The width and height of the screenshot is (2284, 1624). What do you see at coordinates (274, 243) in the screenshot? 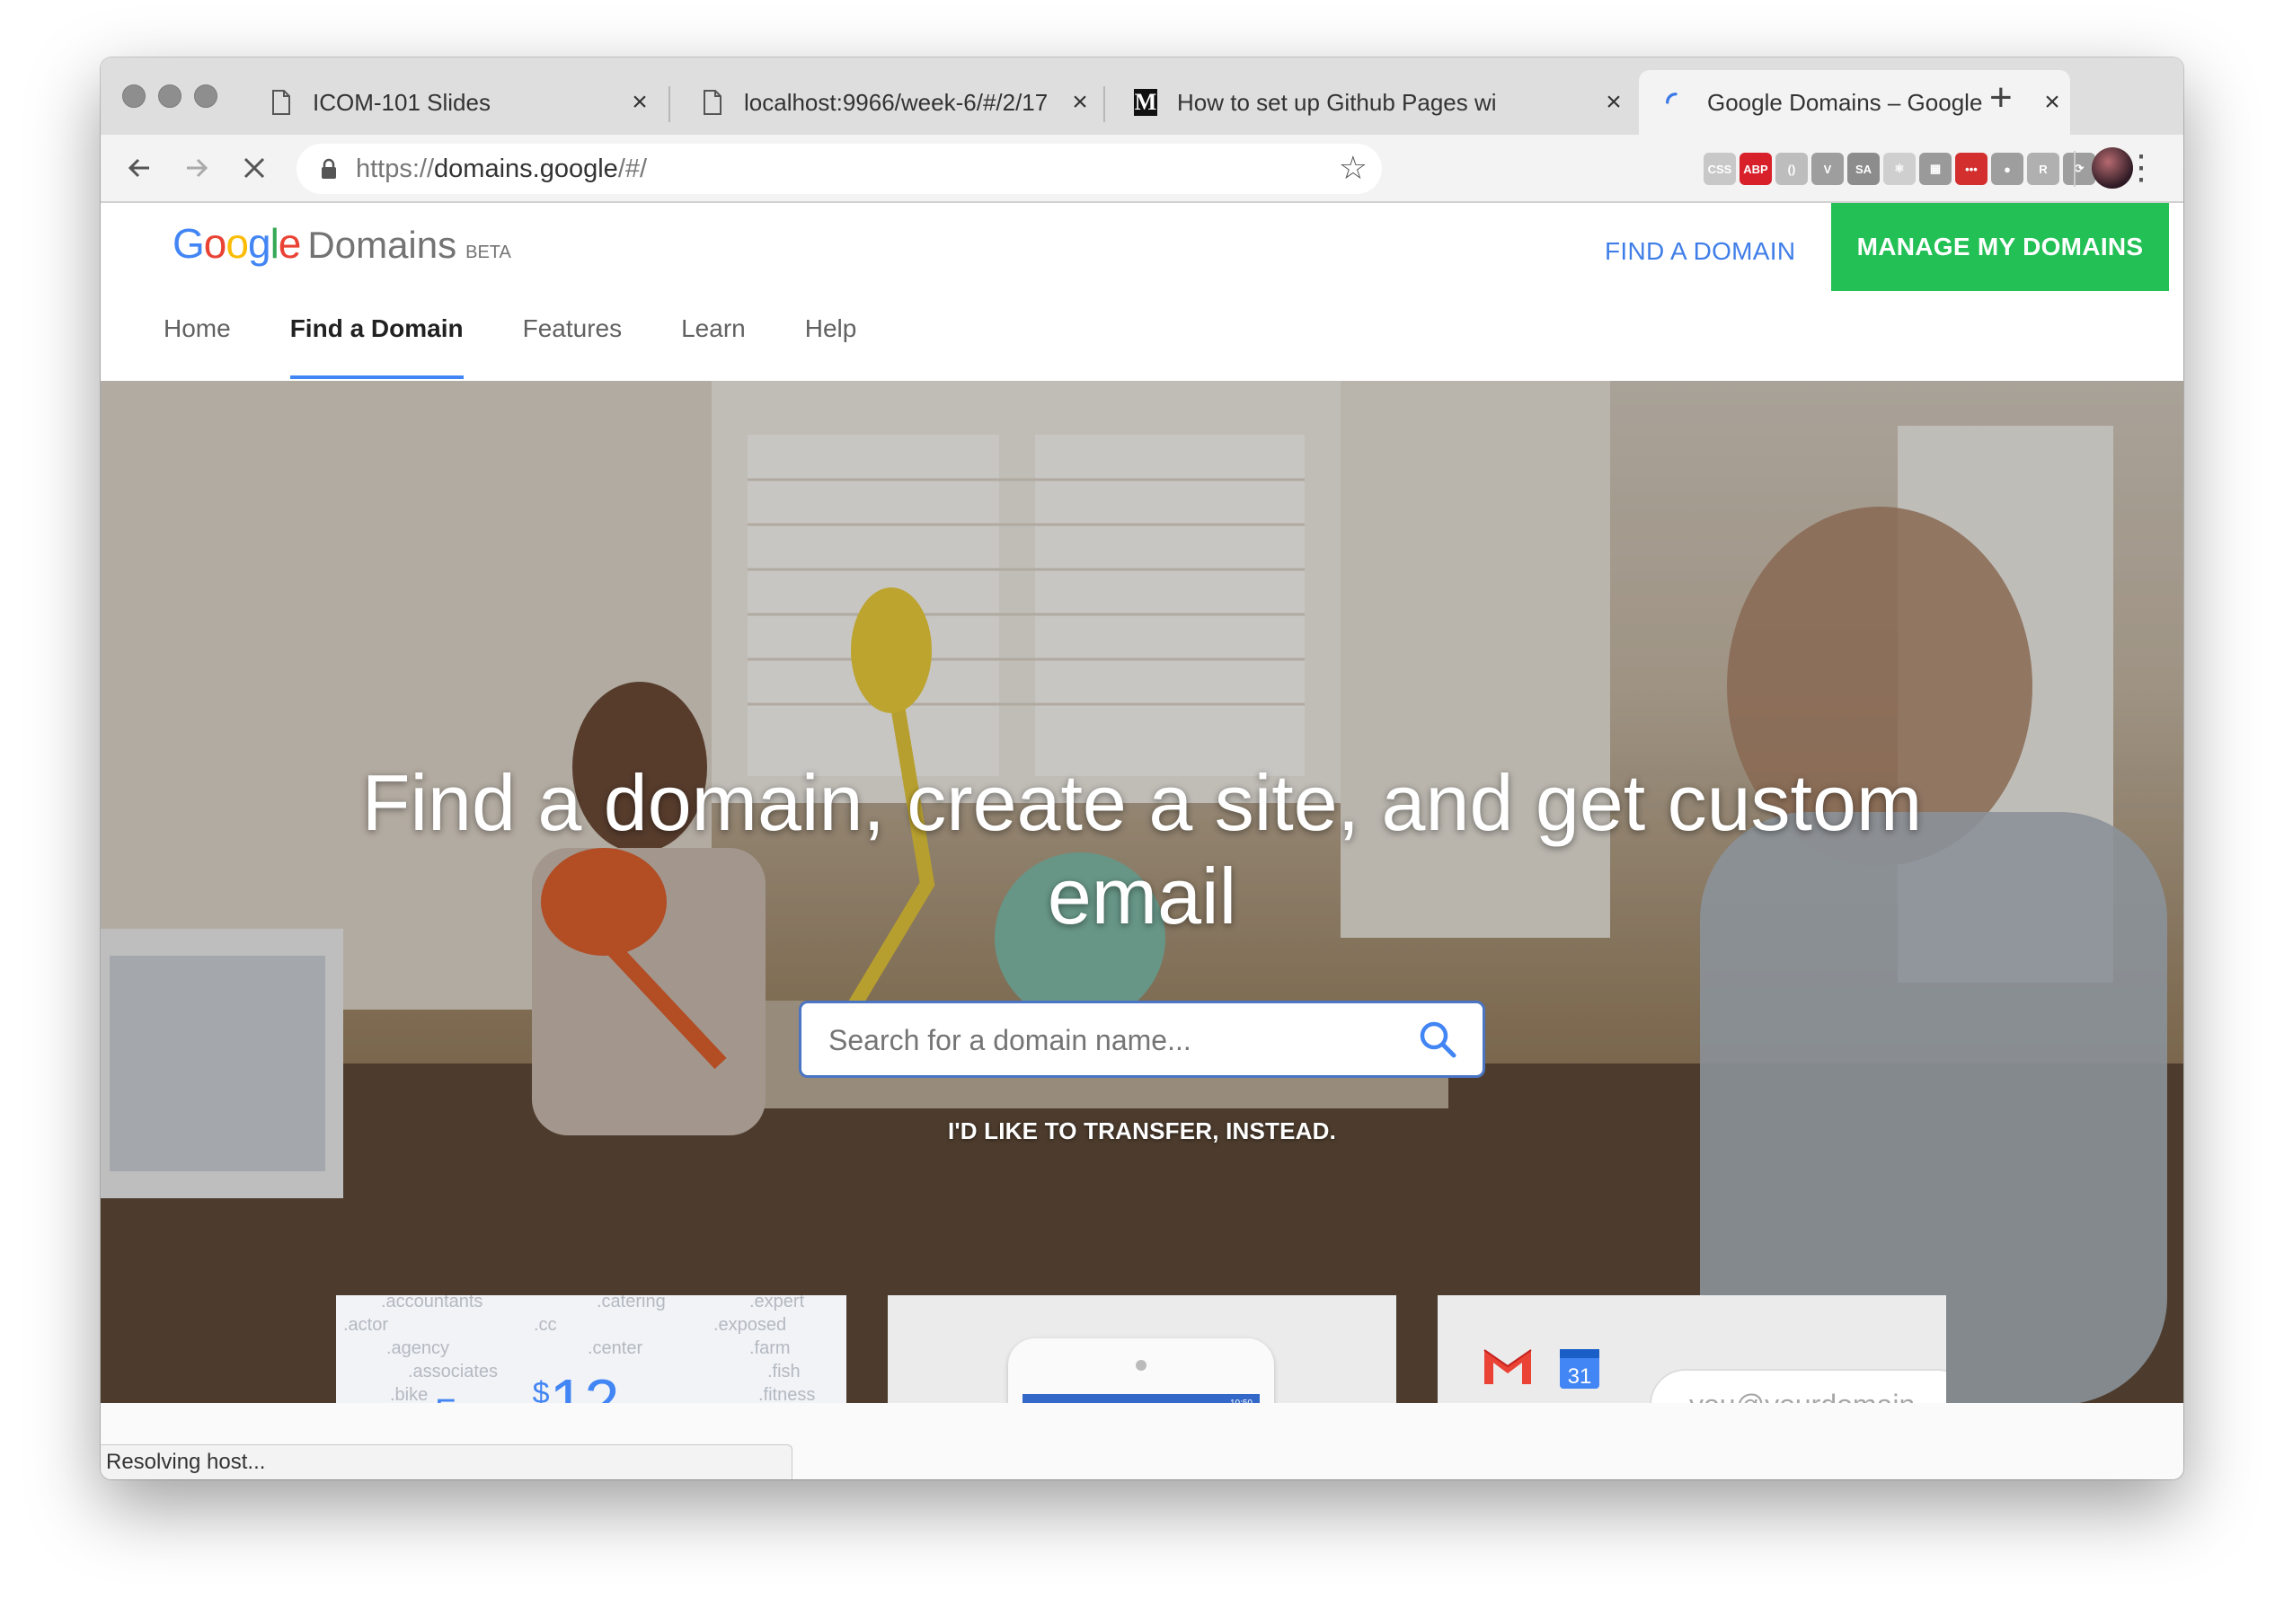
I see `google-logo-letter: l` at bounding box center [274, 243].